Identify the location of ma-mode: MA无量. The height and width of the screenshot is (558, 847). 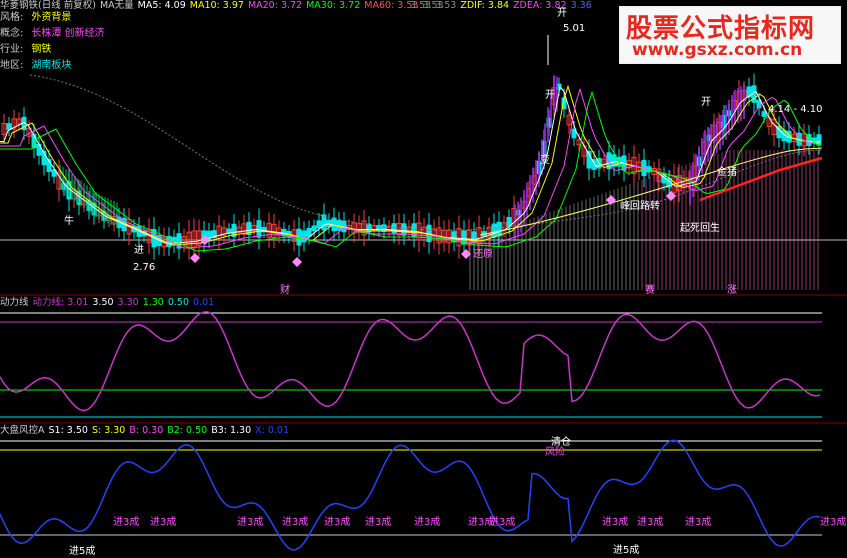
(116, 5).